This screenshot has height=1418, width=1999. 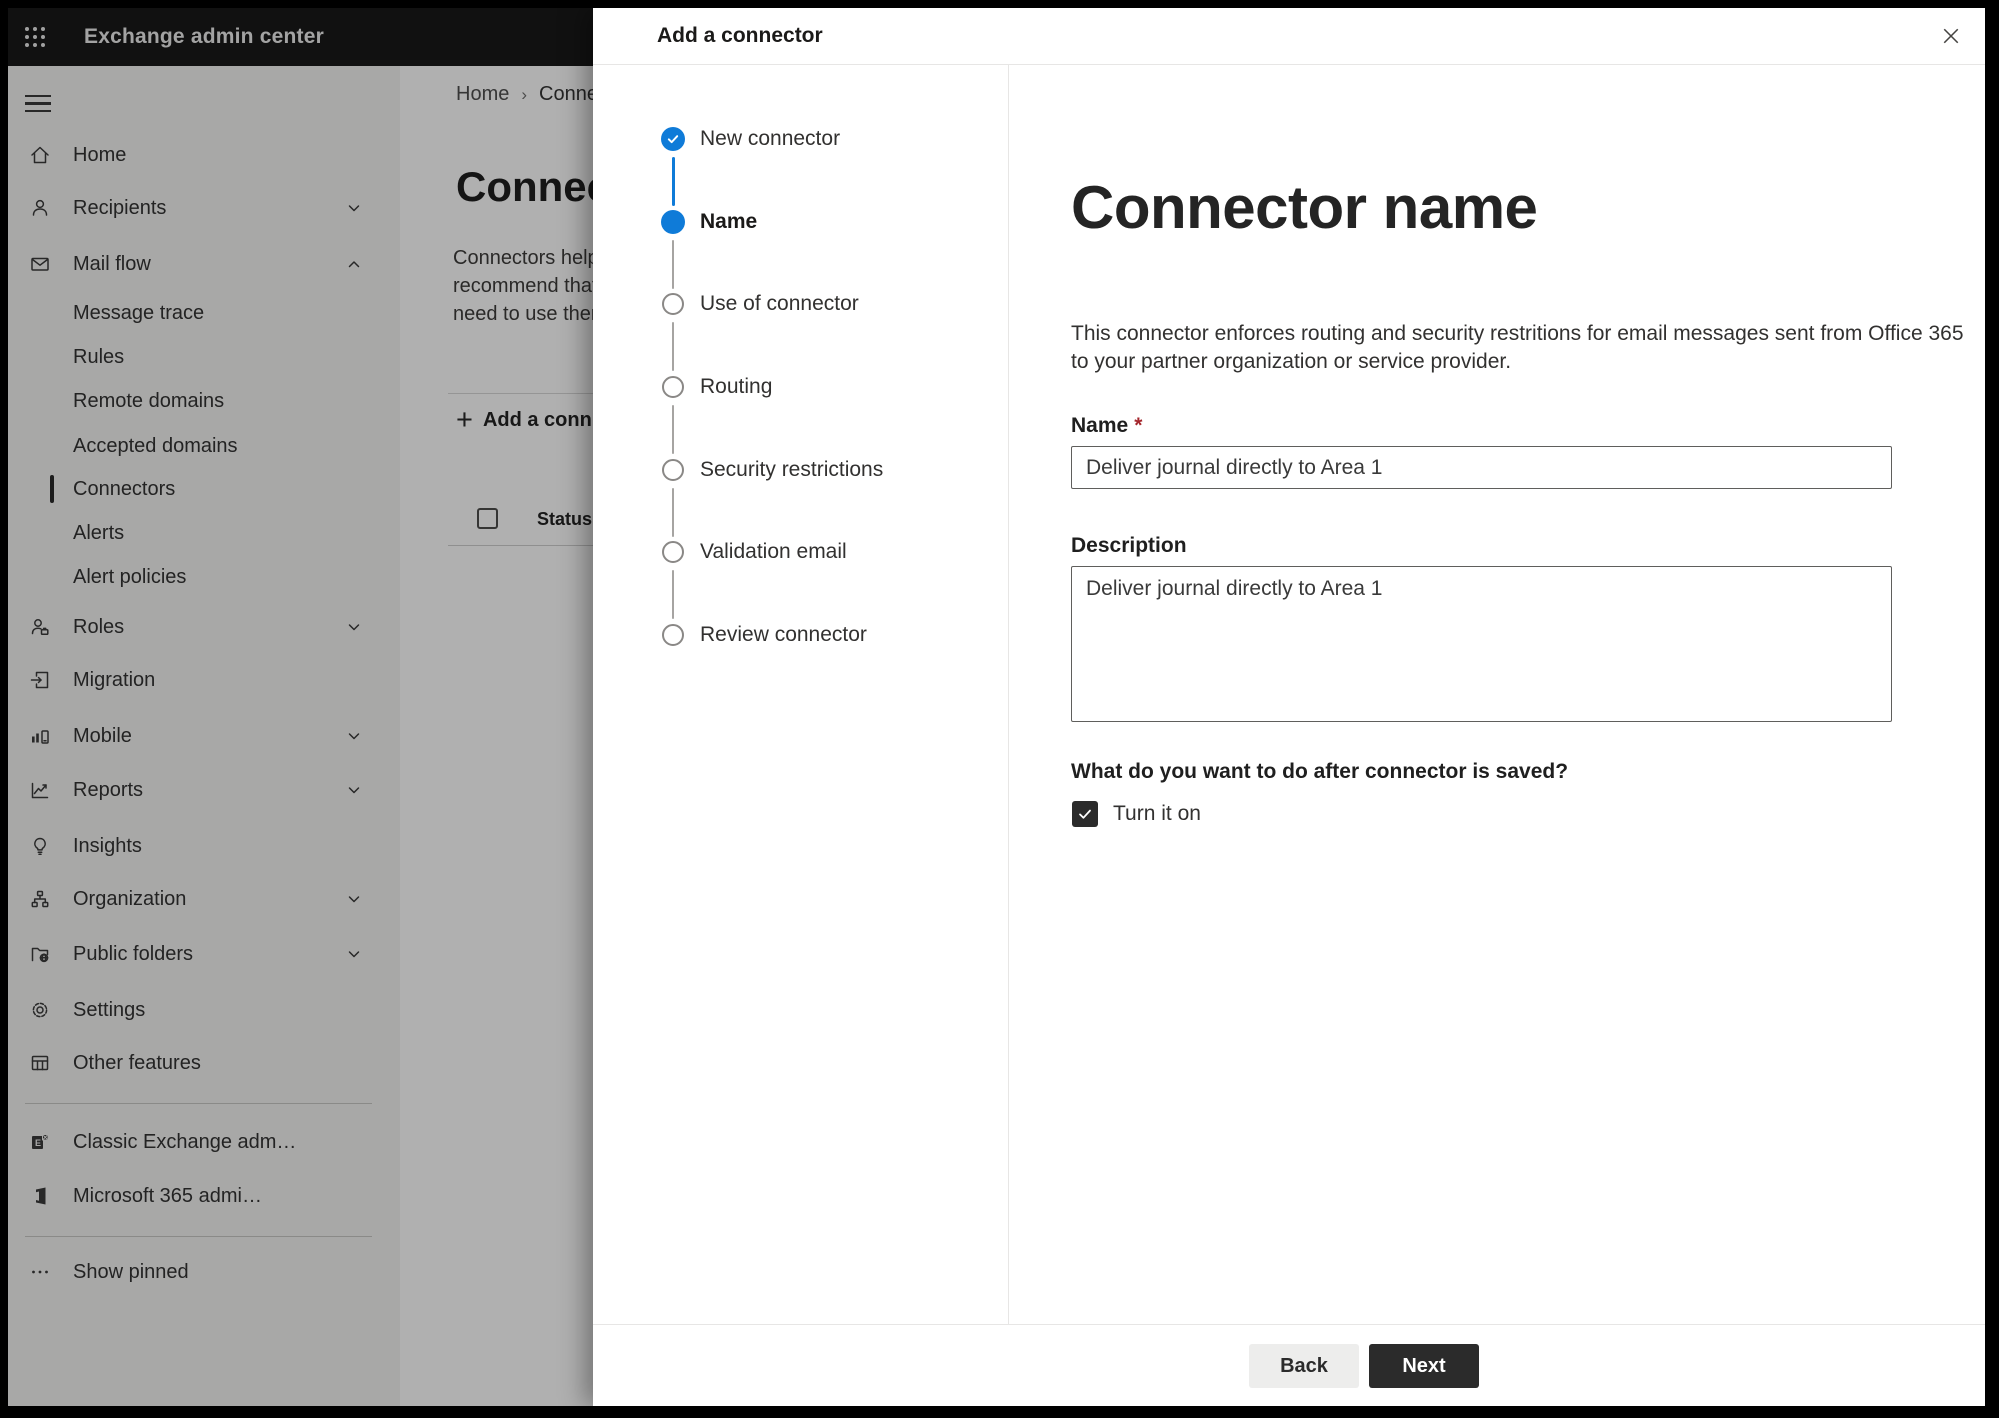 I want to click on step-label: Validation email, so click(x=773, y=551).